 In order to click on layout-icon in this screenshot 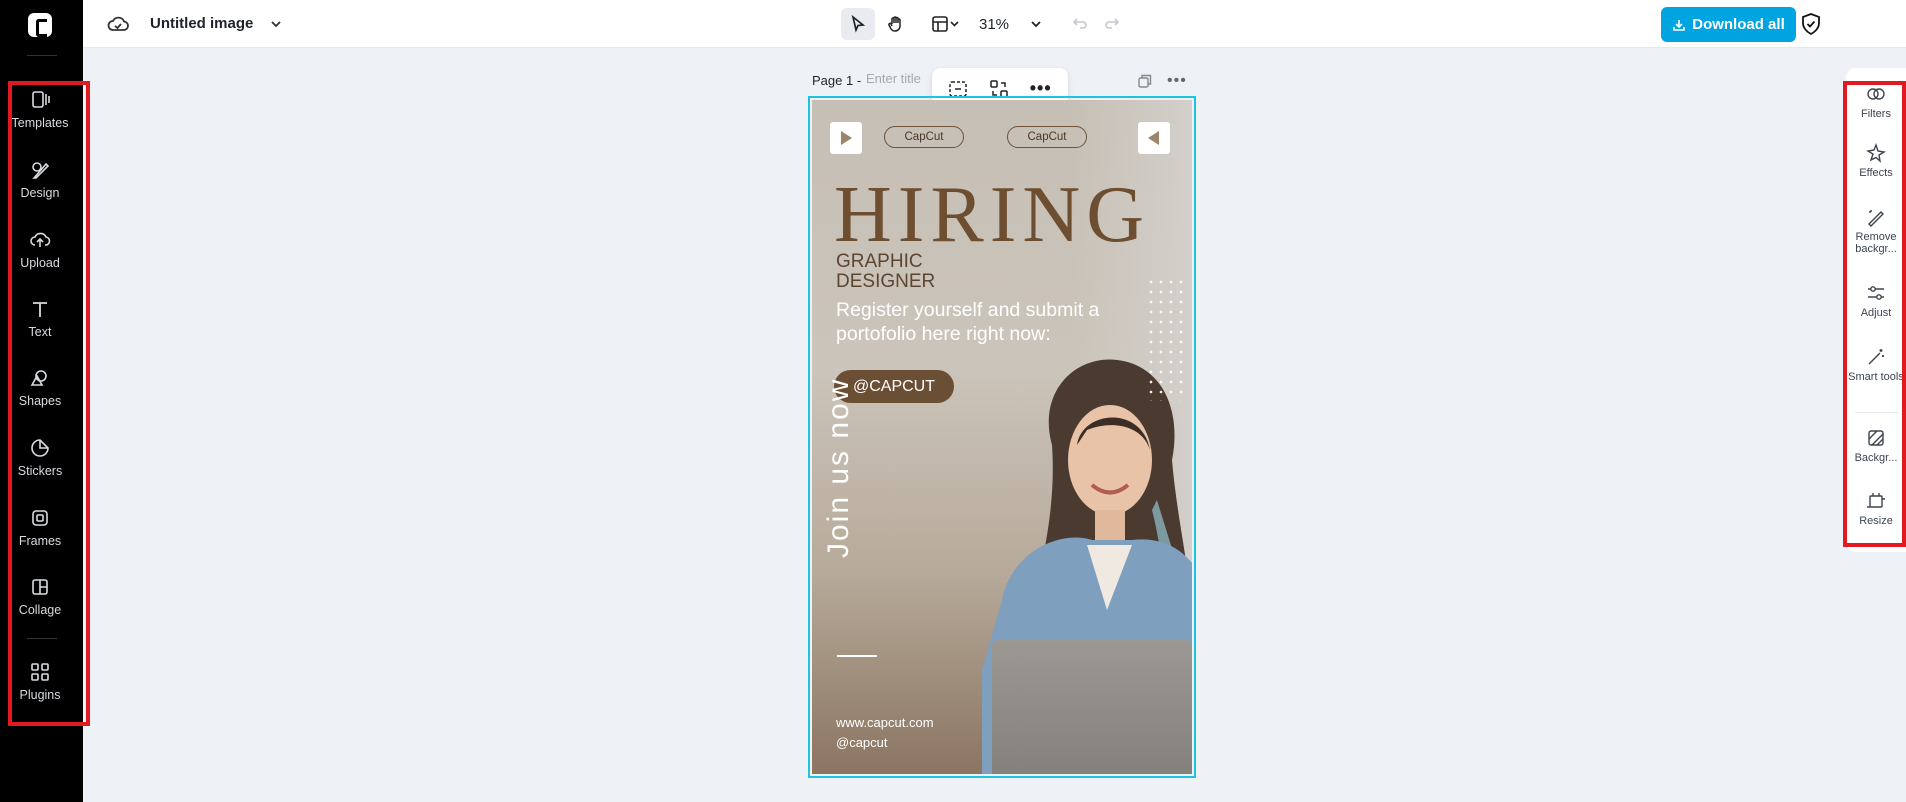, I will do `click(945, 24)`.